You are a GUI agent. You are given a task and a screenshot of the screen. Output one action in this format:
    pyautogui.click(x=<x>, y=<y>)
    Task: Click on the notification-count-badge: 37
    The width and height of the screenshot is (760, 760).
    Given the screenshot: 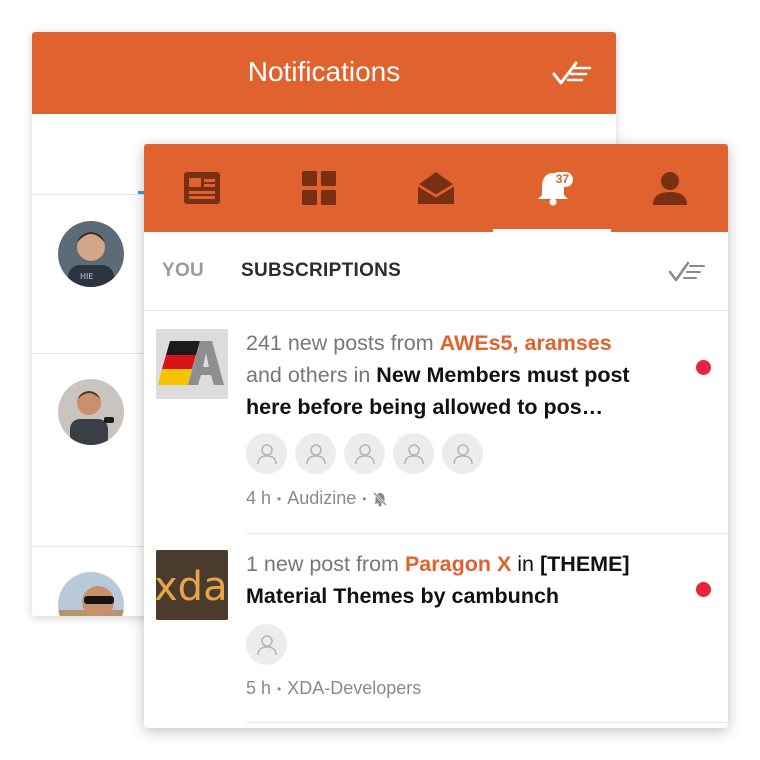 What is the action you would take?
    pyautogui.click(x=562, y=179)
    